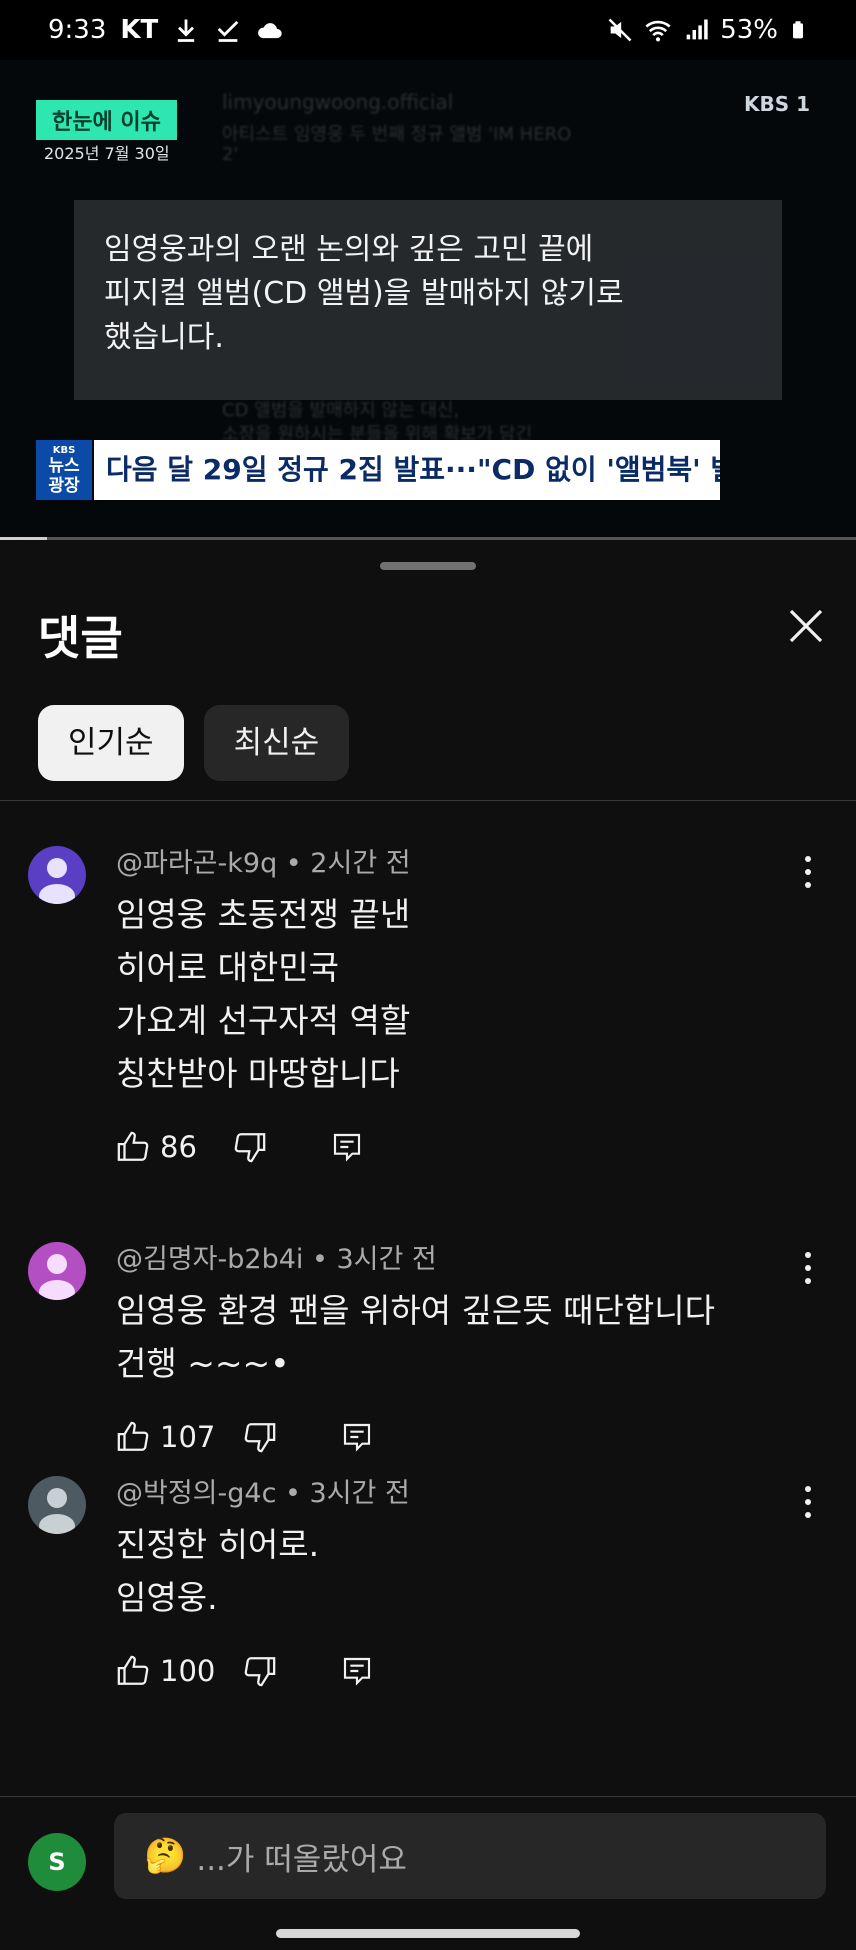 This screenshot has width=856, height=1950. I want to click on battery-icon, so click(798, 30).